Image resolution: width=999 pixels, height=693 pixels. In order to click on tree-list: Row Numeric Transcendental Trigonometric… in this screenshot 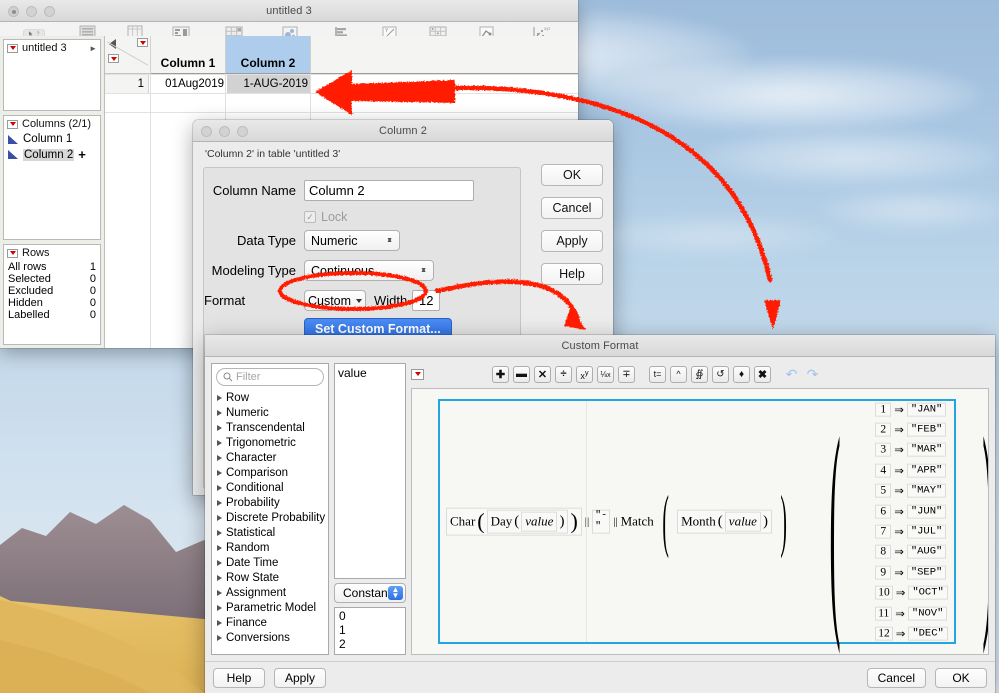, I will do `click(270, 517)`.